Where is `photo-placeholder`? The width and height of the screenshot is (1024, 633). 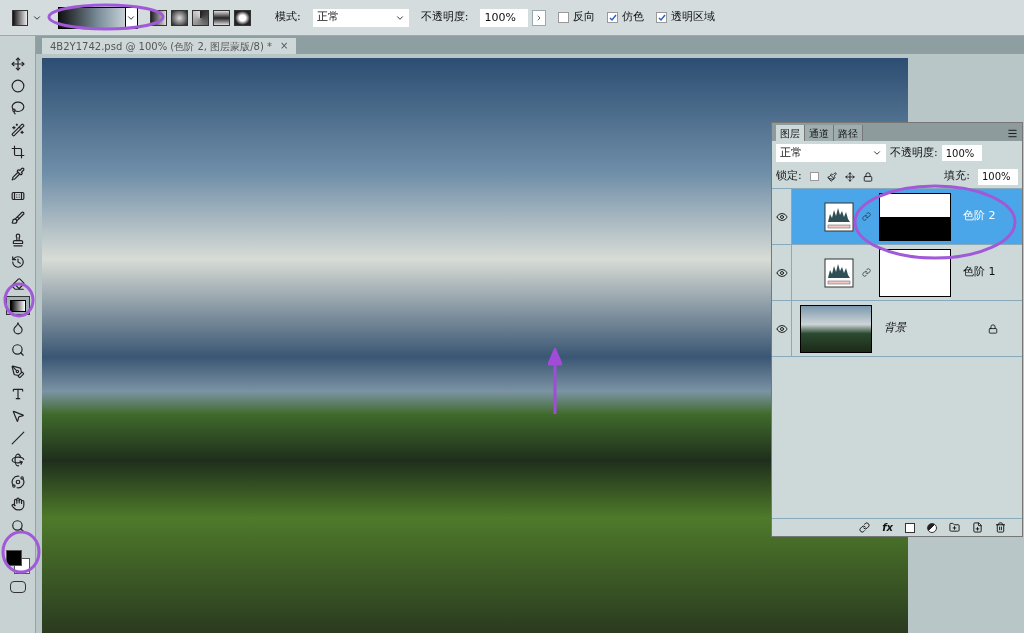
photo-placeholder is located at coordinates (836, 328).